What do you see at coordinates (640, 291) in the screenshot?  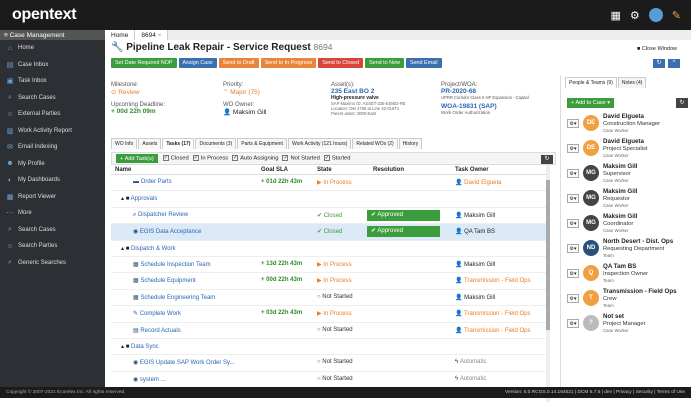 I see `person-name: Transmission - Field Ops` at bounding box center [640, 291].